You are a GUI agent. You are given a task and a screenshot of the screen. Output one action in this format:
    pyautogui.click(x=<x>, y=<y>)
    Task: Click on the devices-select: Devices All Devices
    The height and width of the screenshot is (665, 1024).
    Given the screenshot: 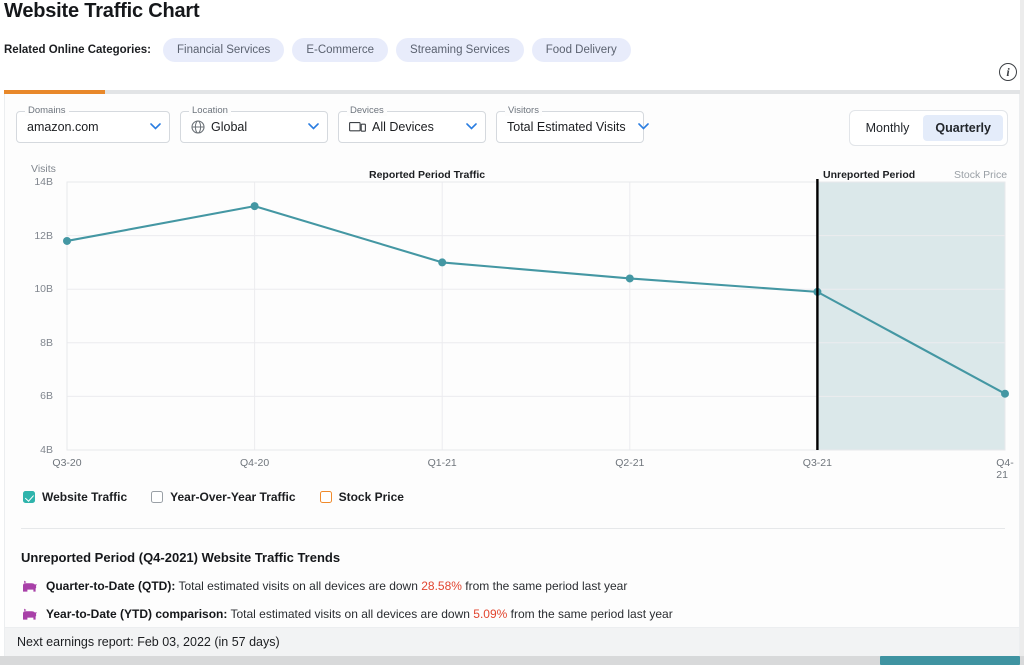 What is the action you would take?
    pyautogui.click(x=412, y=124)
    